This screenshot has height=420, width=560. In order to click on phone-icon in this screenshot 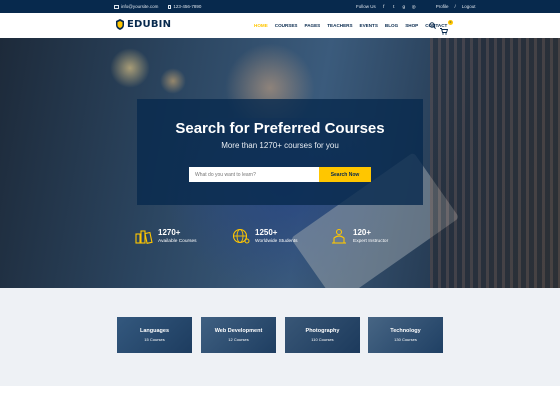, I will do `click(170, 6)`.